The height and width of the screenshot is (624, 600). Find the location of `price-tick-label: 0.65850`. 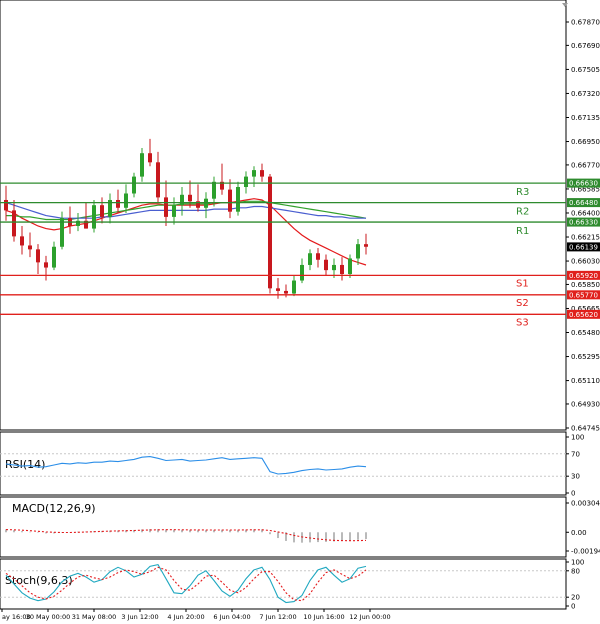

price-tick-label: 0.65850 is located at coordinates (585, 285).